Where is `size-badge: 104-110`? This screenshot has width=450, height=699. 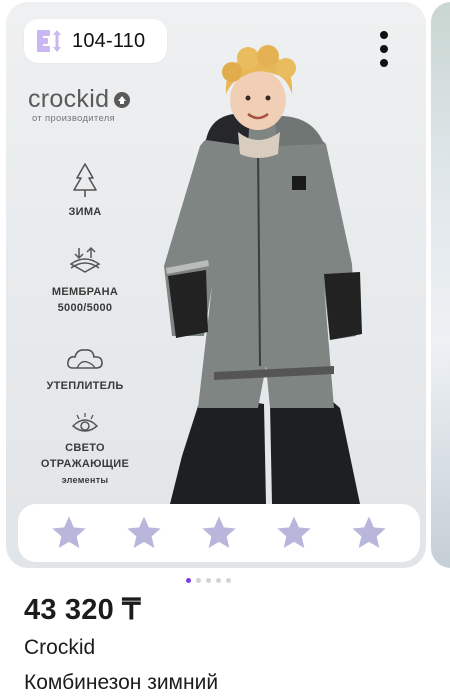 size-badge: 104-110 is located at coordinates (95, 41).